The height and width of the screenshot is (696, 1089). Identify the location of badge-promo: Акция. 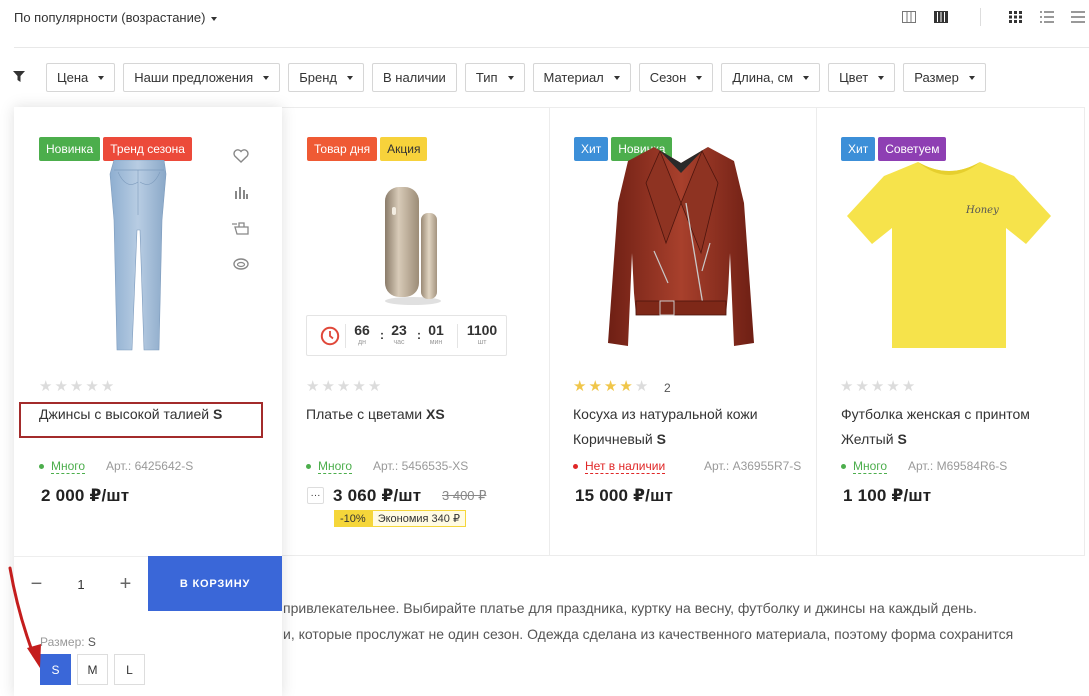
(404, 149).